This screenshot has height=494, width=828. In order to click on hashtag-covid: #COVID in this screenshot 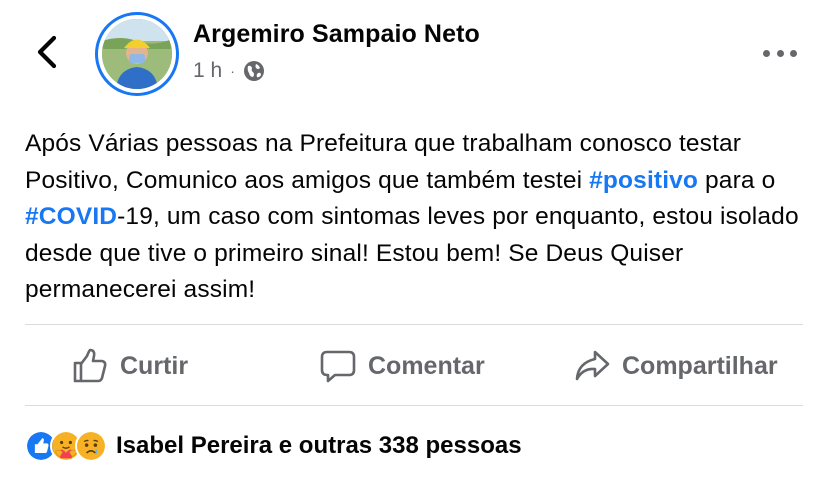, I will do `click(71, 216)`.